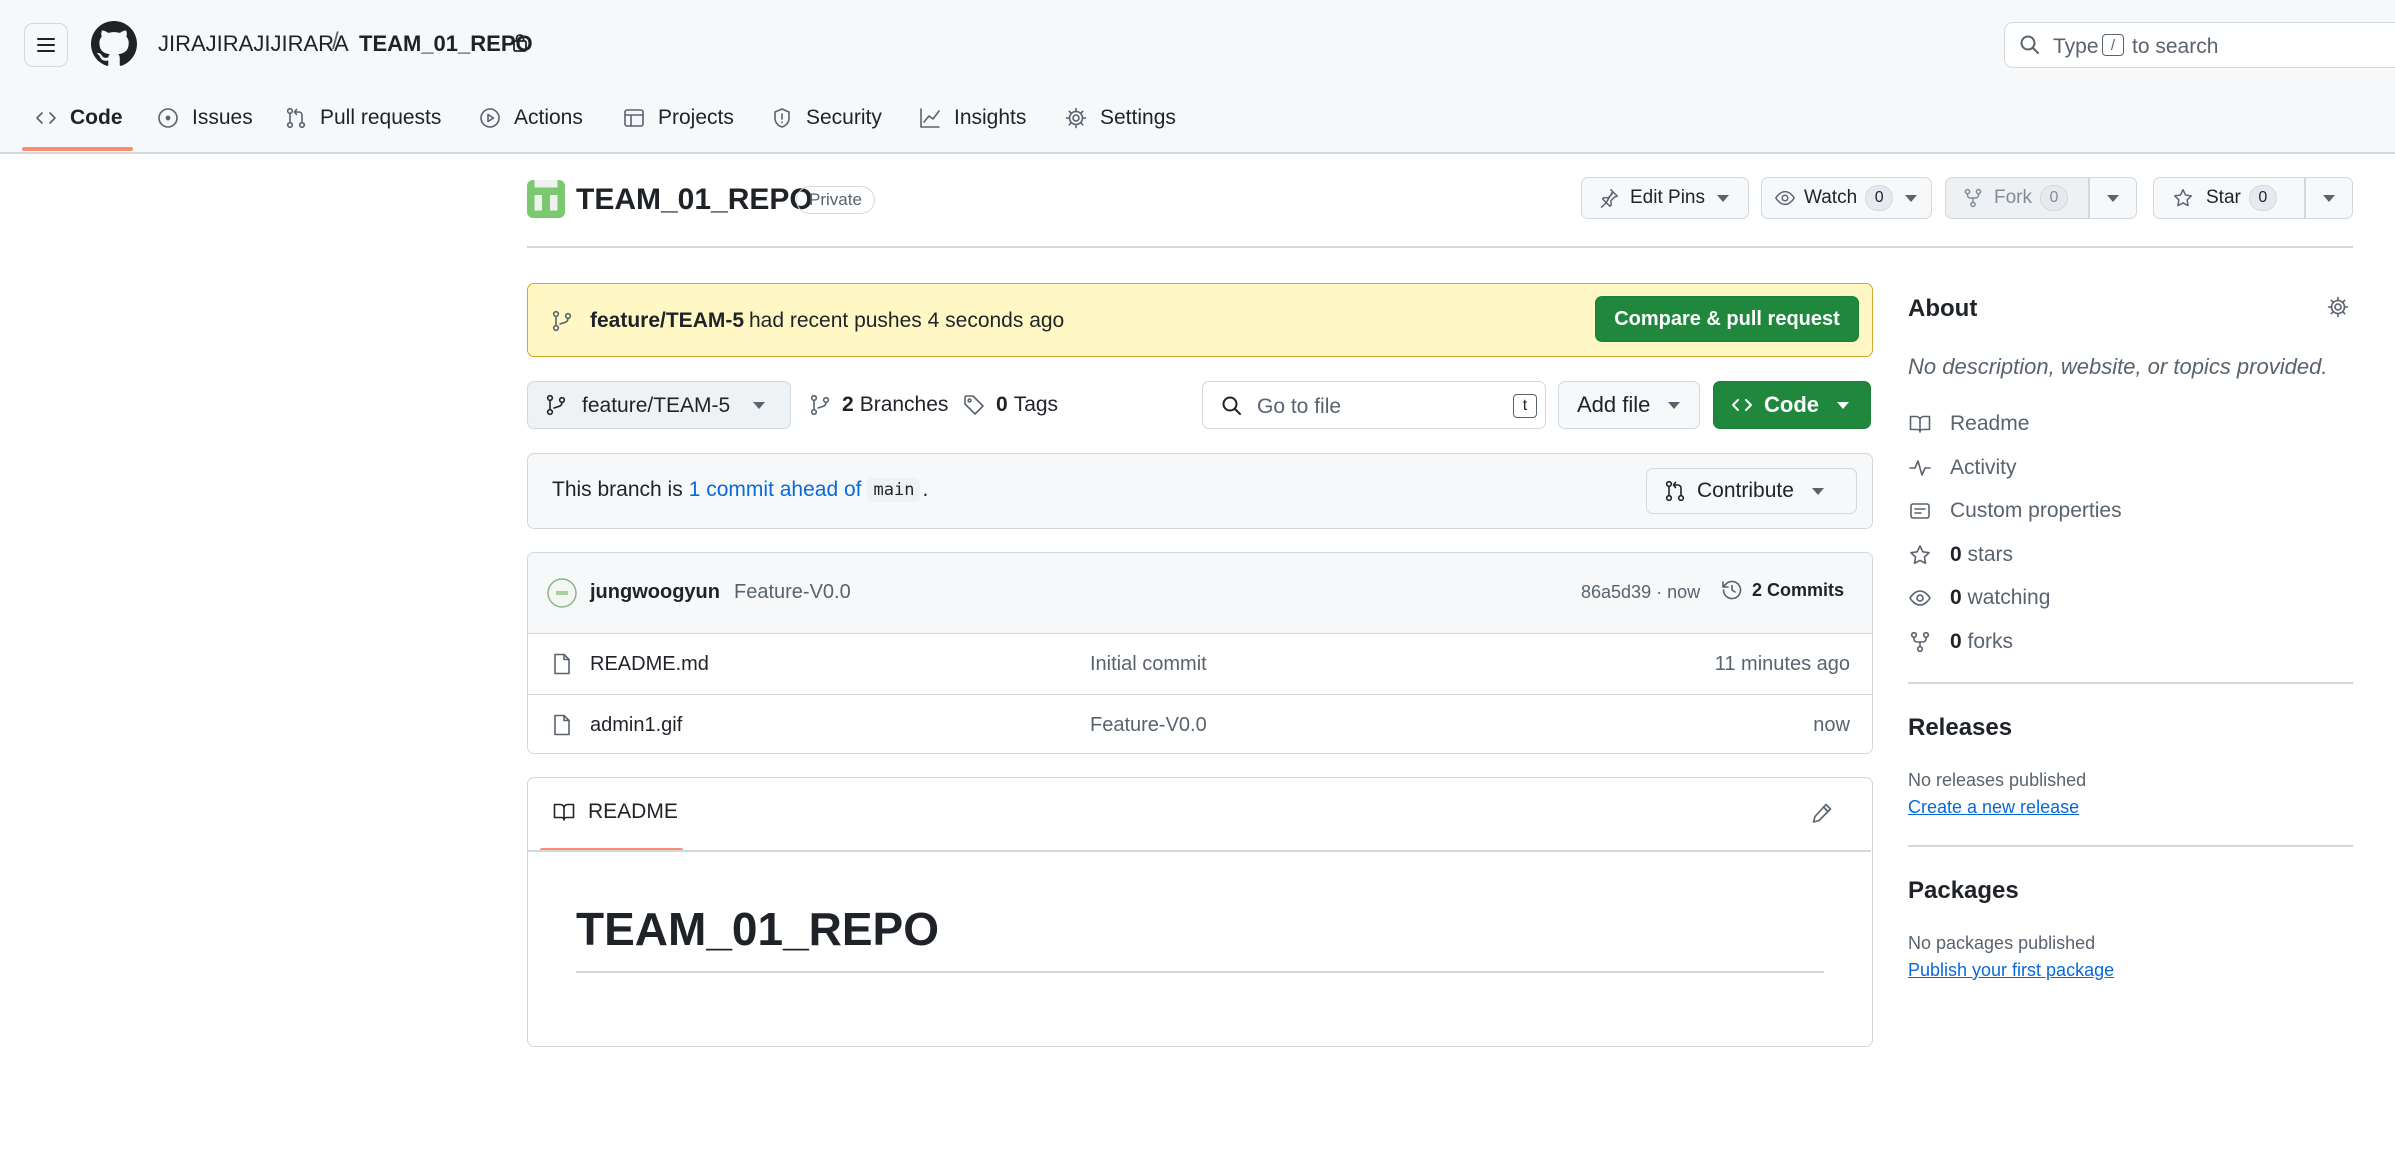 The image size is (2395, 1171). I want to click on watch-button: Watch 0, so click(1846, 198).